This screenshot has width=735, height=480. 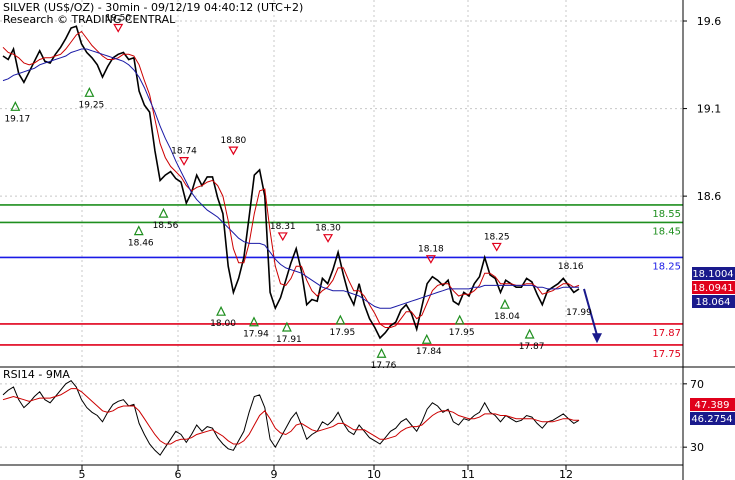 What do you see at coordinates (328, 229) in the screenshot?
I see `pivot-high-label: 18.30` at bounding box center [328, 229].